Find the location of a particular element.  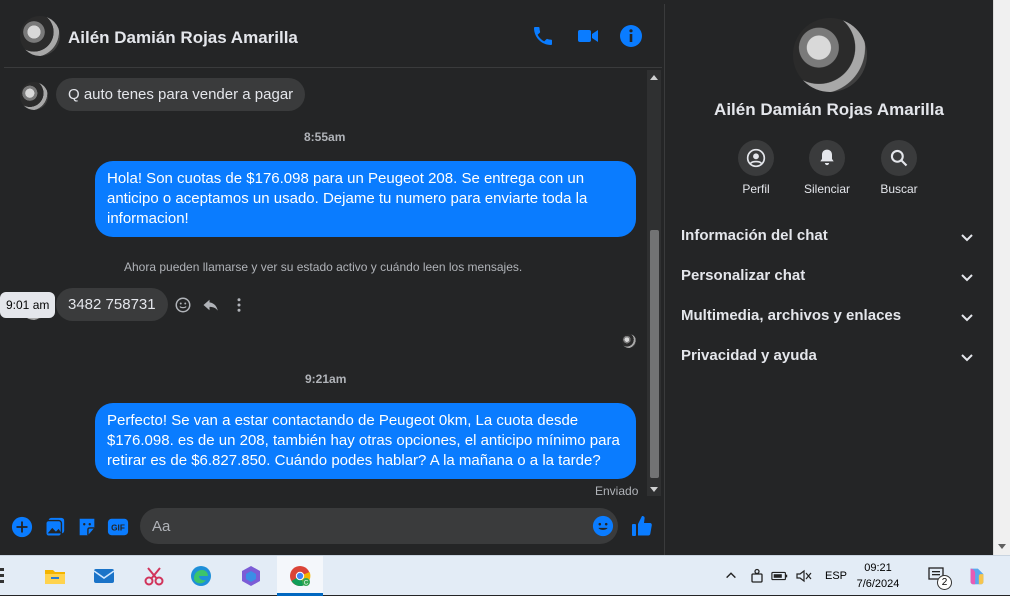

profile-icon is located at coordinates (756, 158).